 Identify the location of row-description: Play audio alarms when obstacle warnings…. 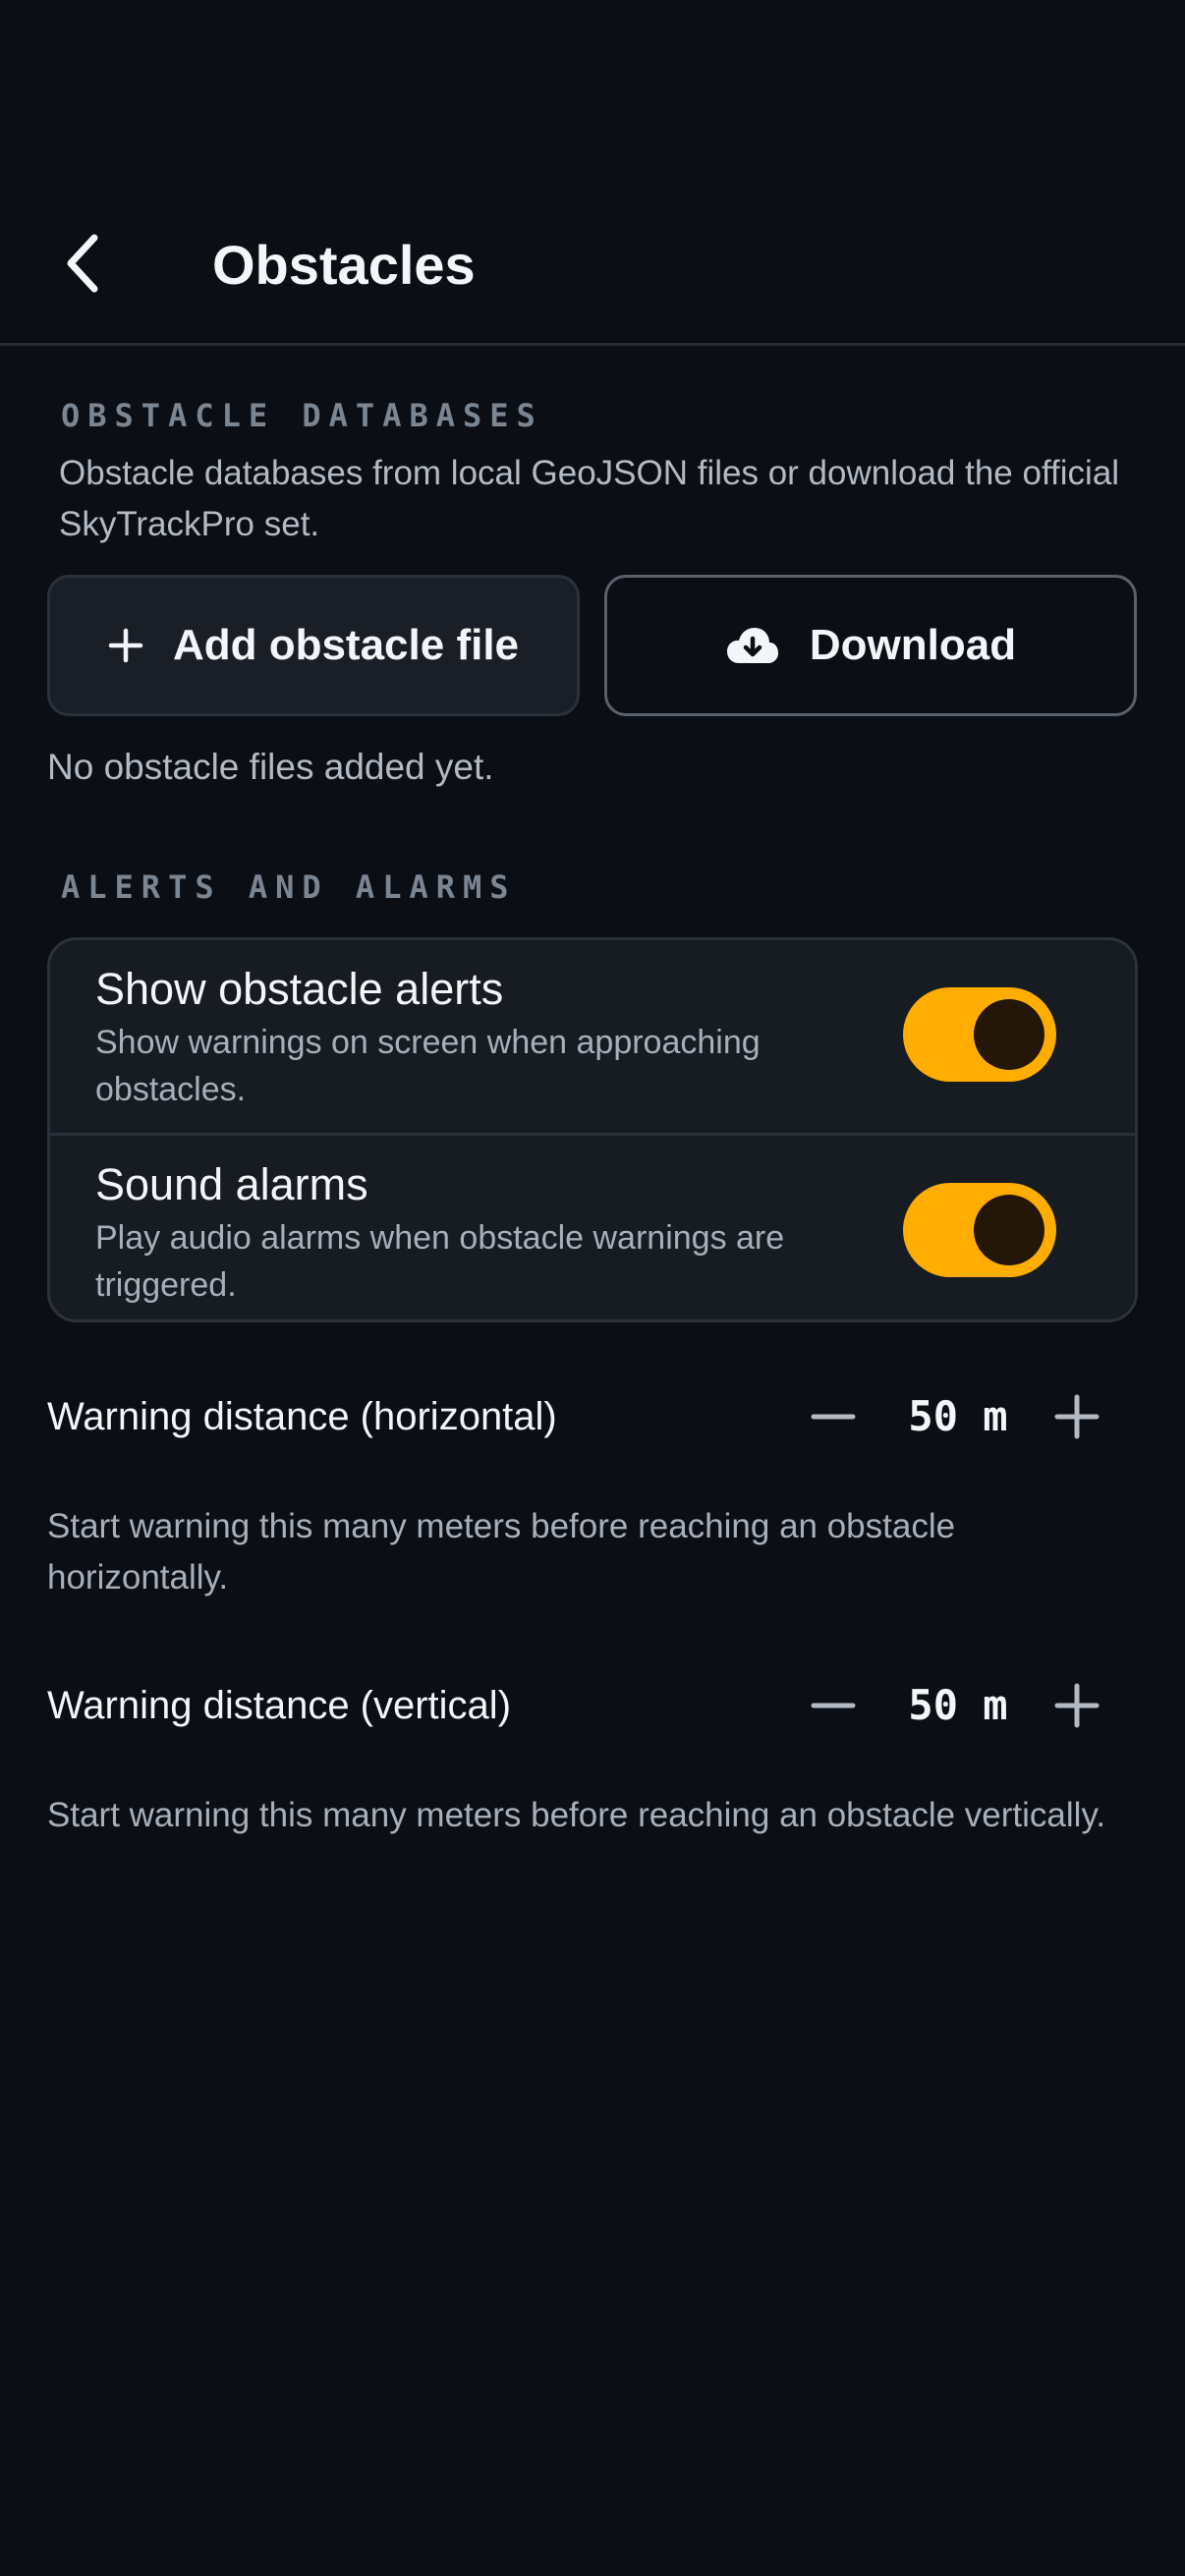
(440, 1261).